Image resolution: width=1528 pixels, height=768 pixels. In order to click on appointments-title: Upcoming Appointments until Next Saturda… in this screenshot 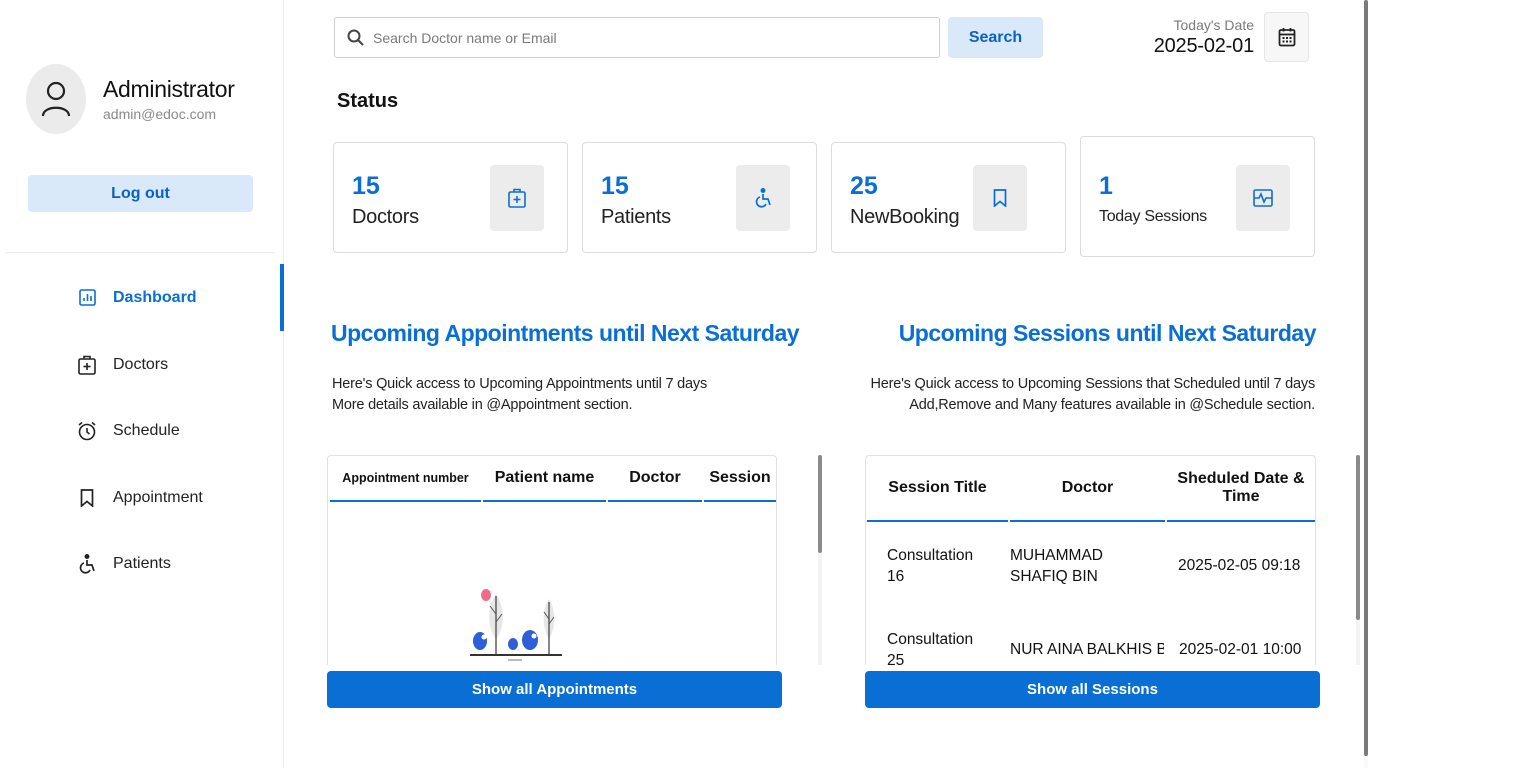, I will do `click(565, 333)`.